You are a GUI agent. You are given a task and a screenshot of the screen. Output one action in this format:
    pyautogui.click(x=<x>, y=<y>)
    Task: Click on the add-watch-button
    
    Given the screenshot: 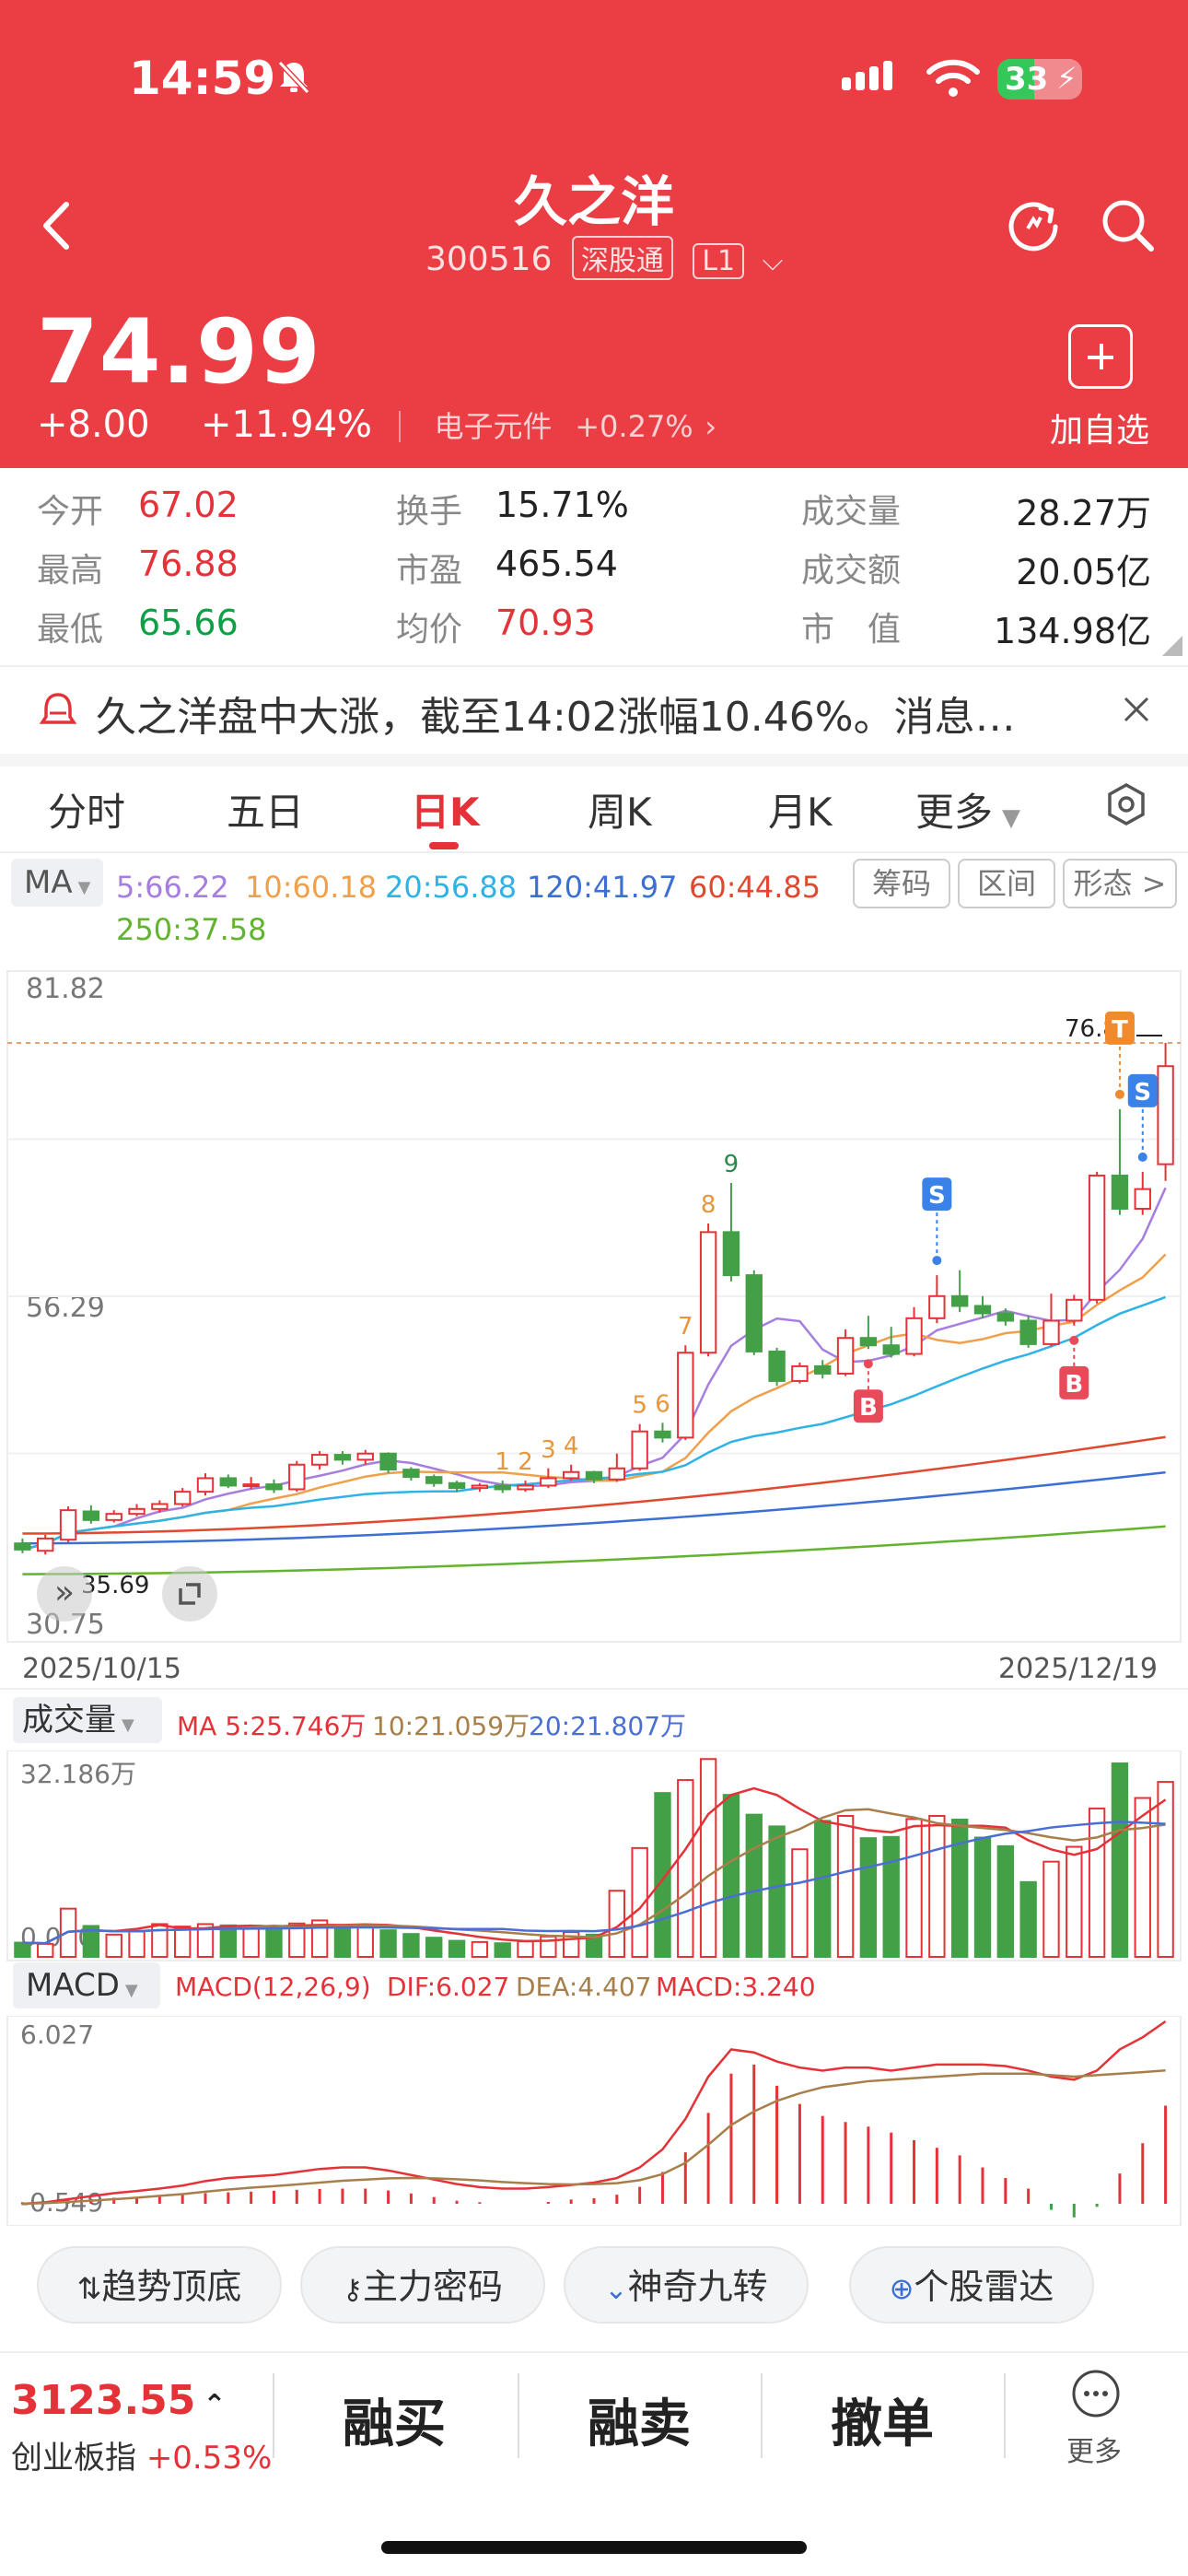 What is the action you would take?
    pyautogui.click(x=1100, y=356)
    